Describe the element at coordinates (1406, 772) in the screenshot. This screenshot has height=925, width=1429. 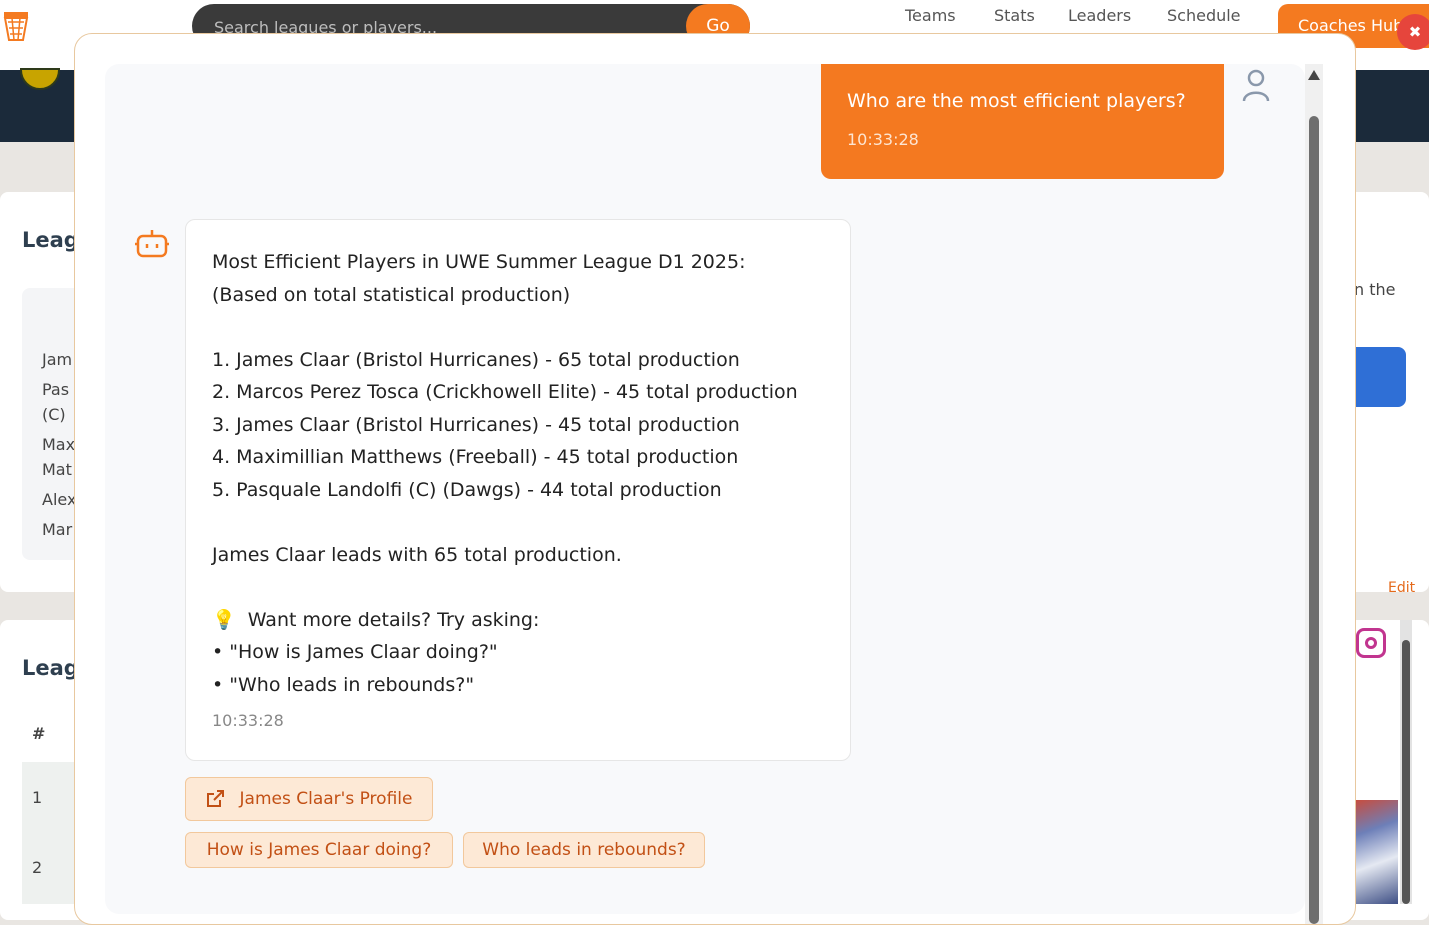
I see `feed-scrollbar-thumb` at that location.